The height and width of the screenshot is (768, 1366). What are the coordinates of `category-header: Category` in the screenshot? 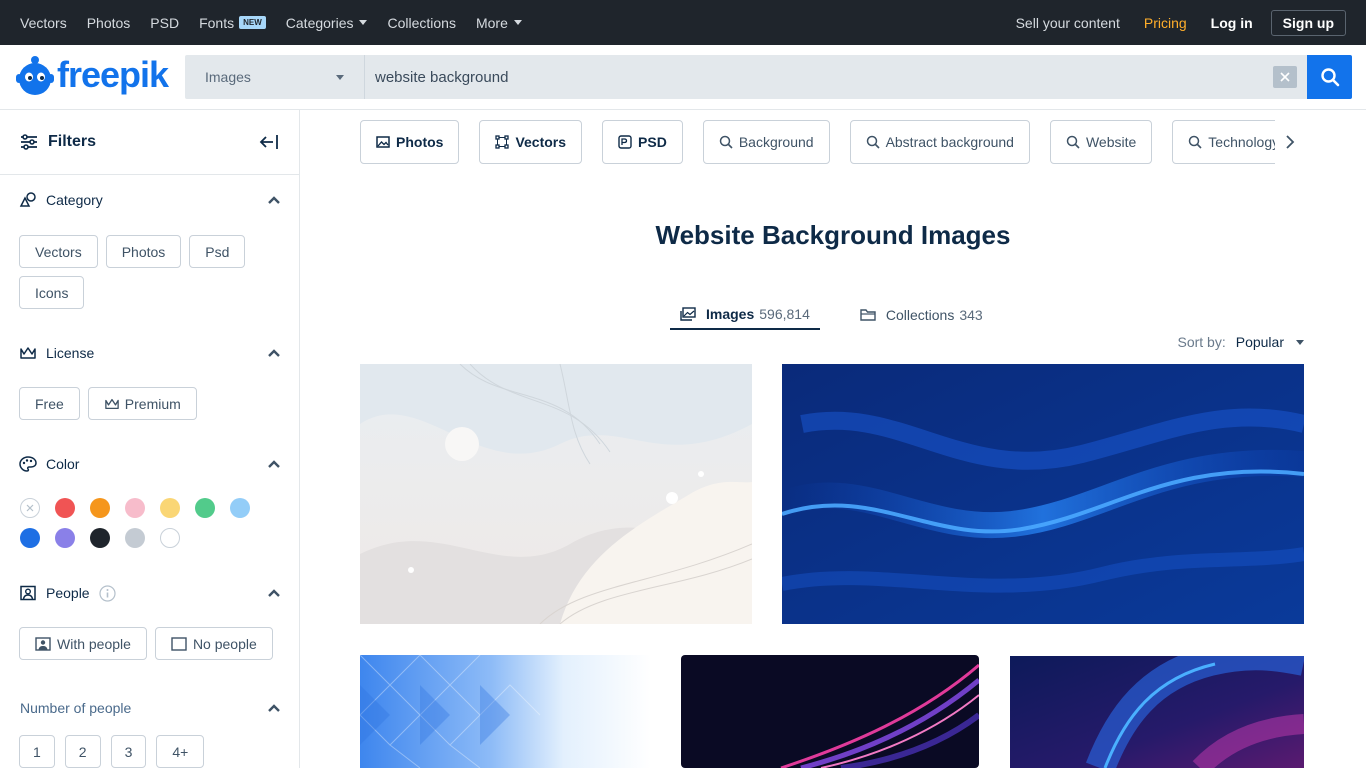 It's located at (149, 200).